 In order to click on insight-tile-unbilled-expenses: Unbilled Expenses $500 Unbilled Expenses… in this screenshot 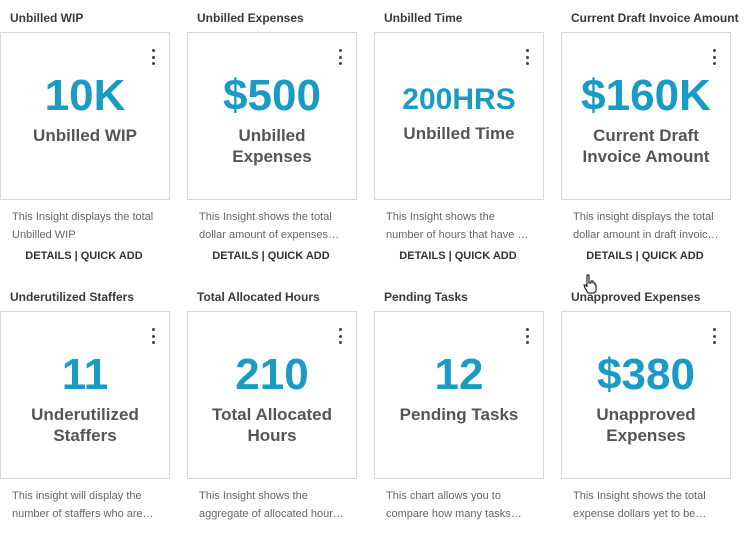, I will do `click(277, 135)`.